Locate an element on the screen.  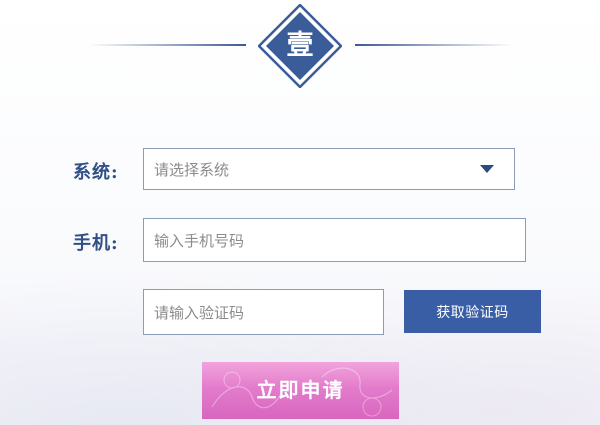
system-label: 系统: is located at coordinates (96, 172).